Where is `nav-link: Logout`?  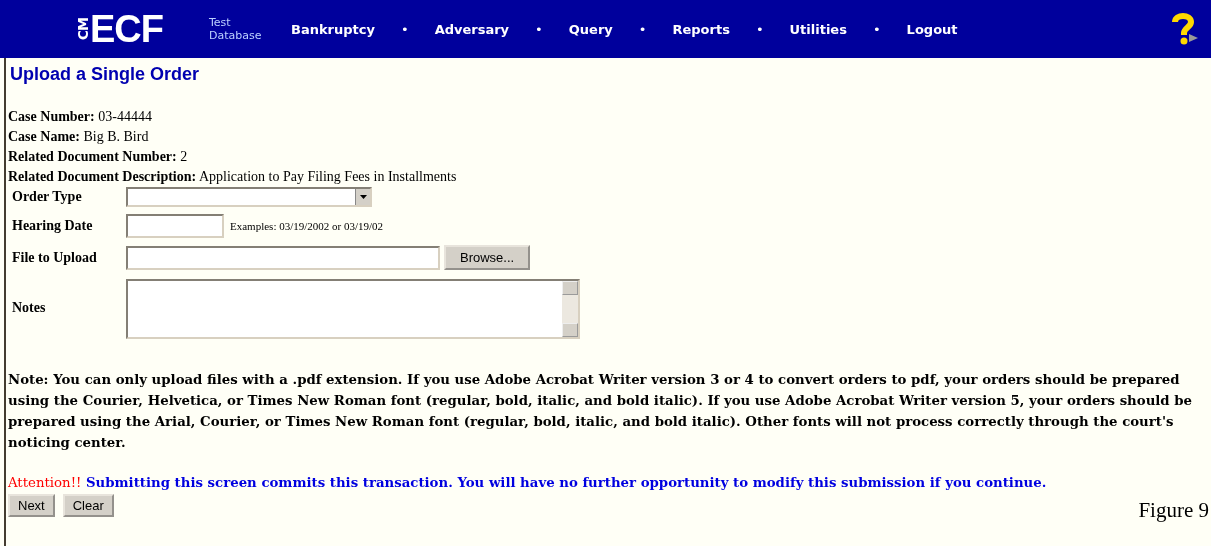 nav-link: Logout is located at coordinates (932, 29).